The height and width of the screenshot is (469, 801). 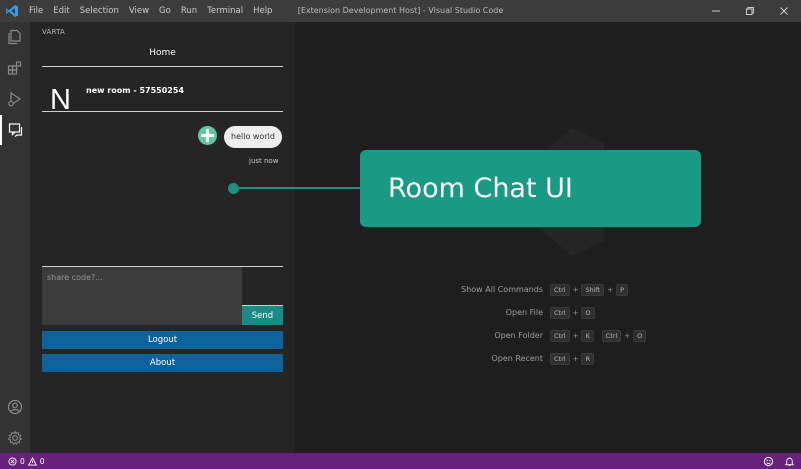 What do you see at coordinates (61, 11) in the screenshot?
I see `menu-edit: Edit` at bounding box center [61, 11].